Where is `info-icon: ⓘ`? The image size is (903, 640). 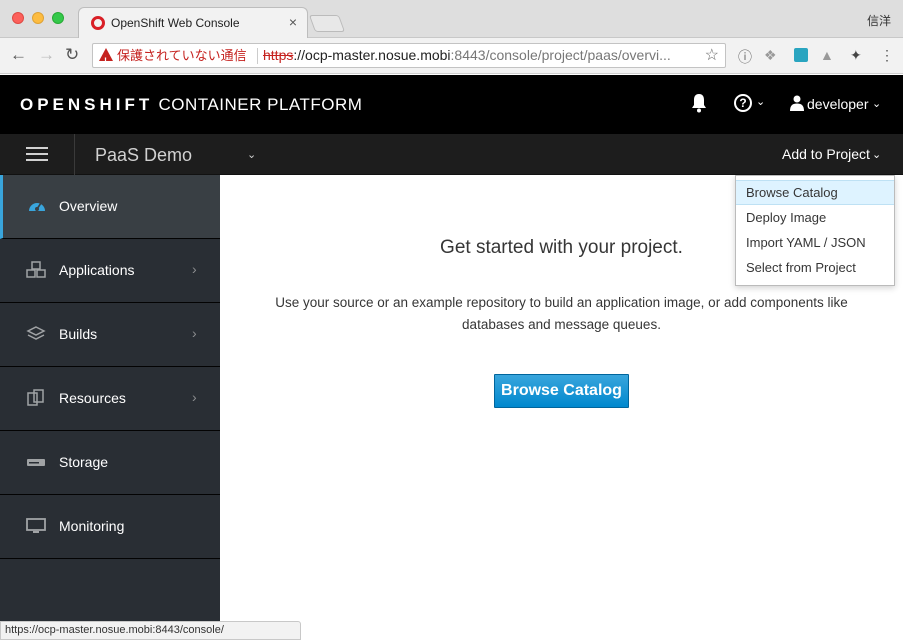 info-icon: ⓘ is located at coordinates (745, 57).